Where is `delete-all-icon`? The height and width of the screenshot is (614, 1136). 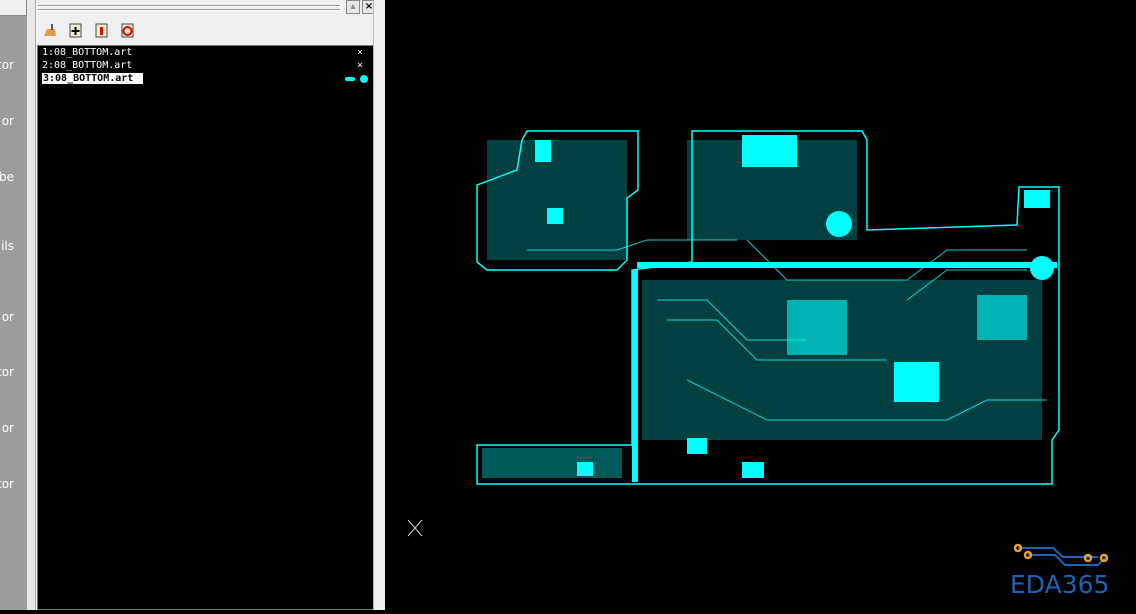
delete-all-icon is located at coordinates (128, 30).